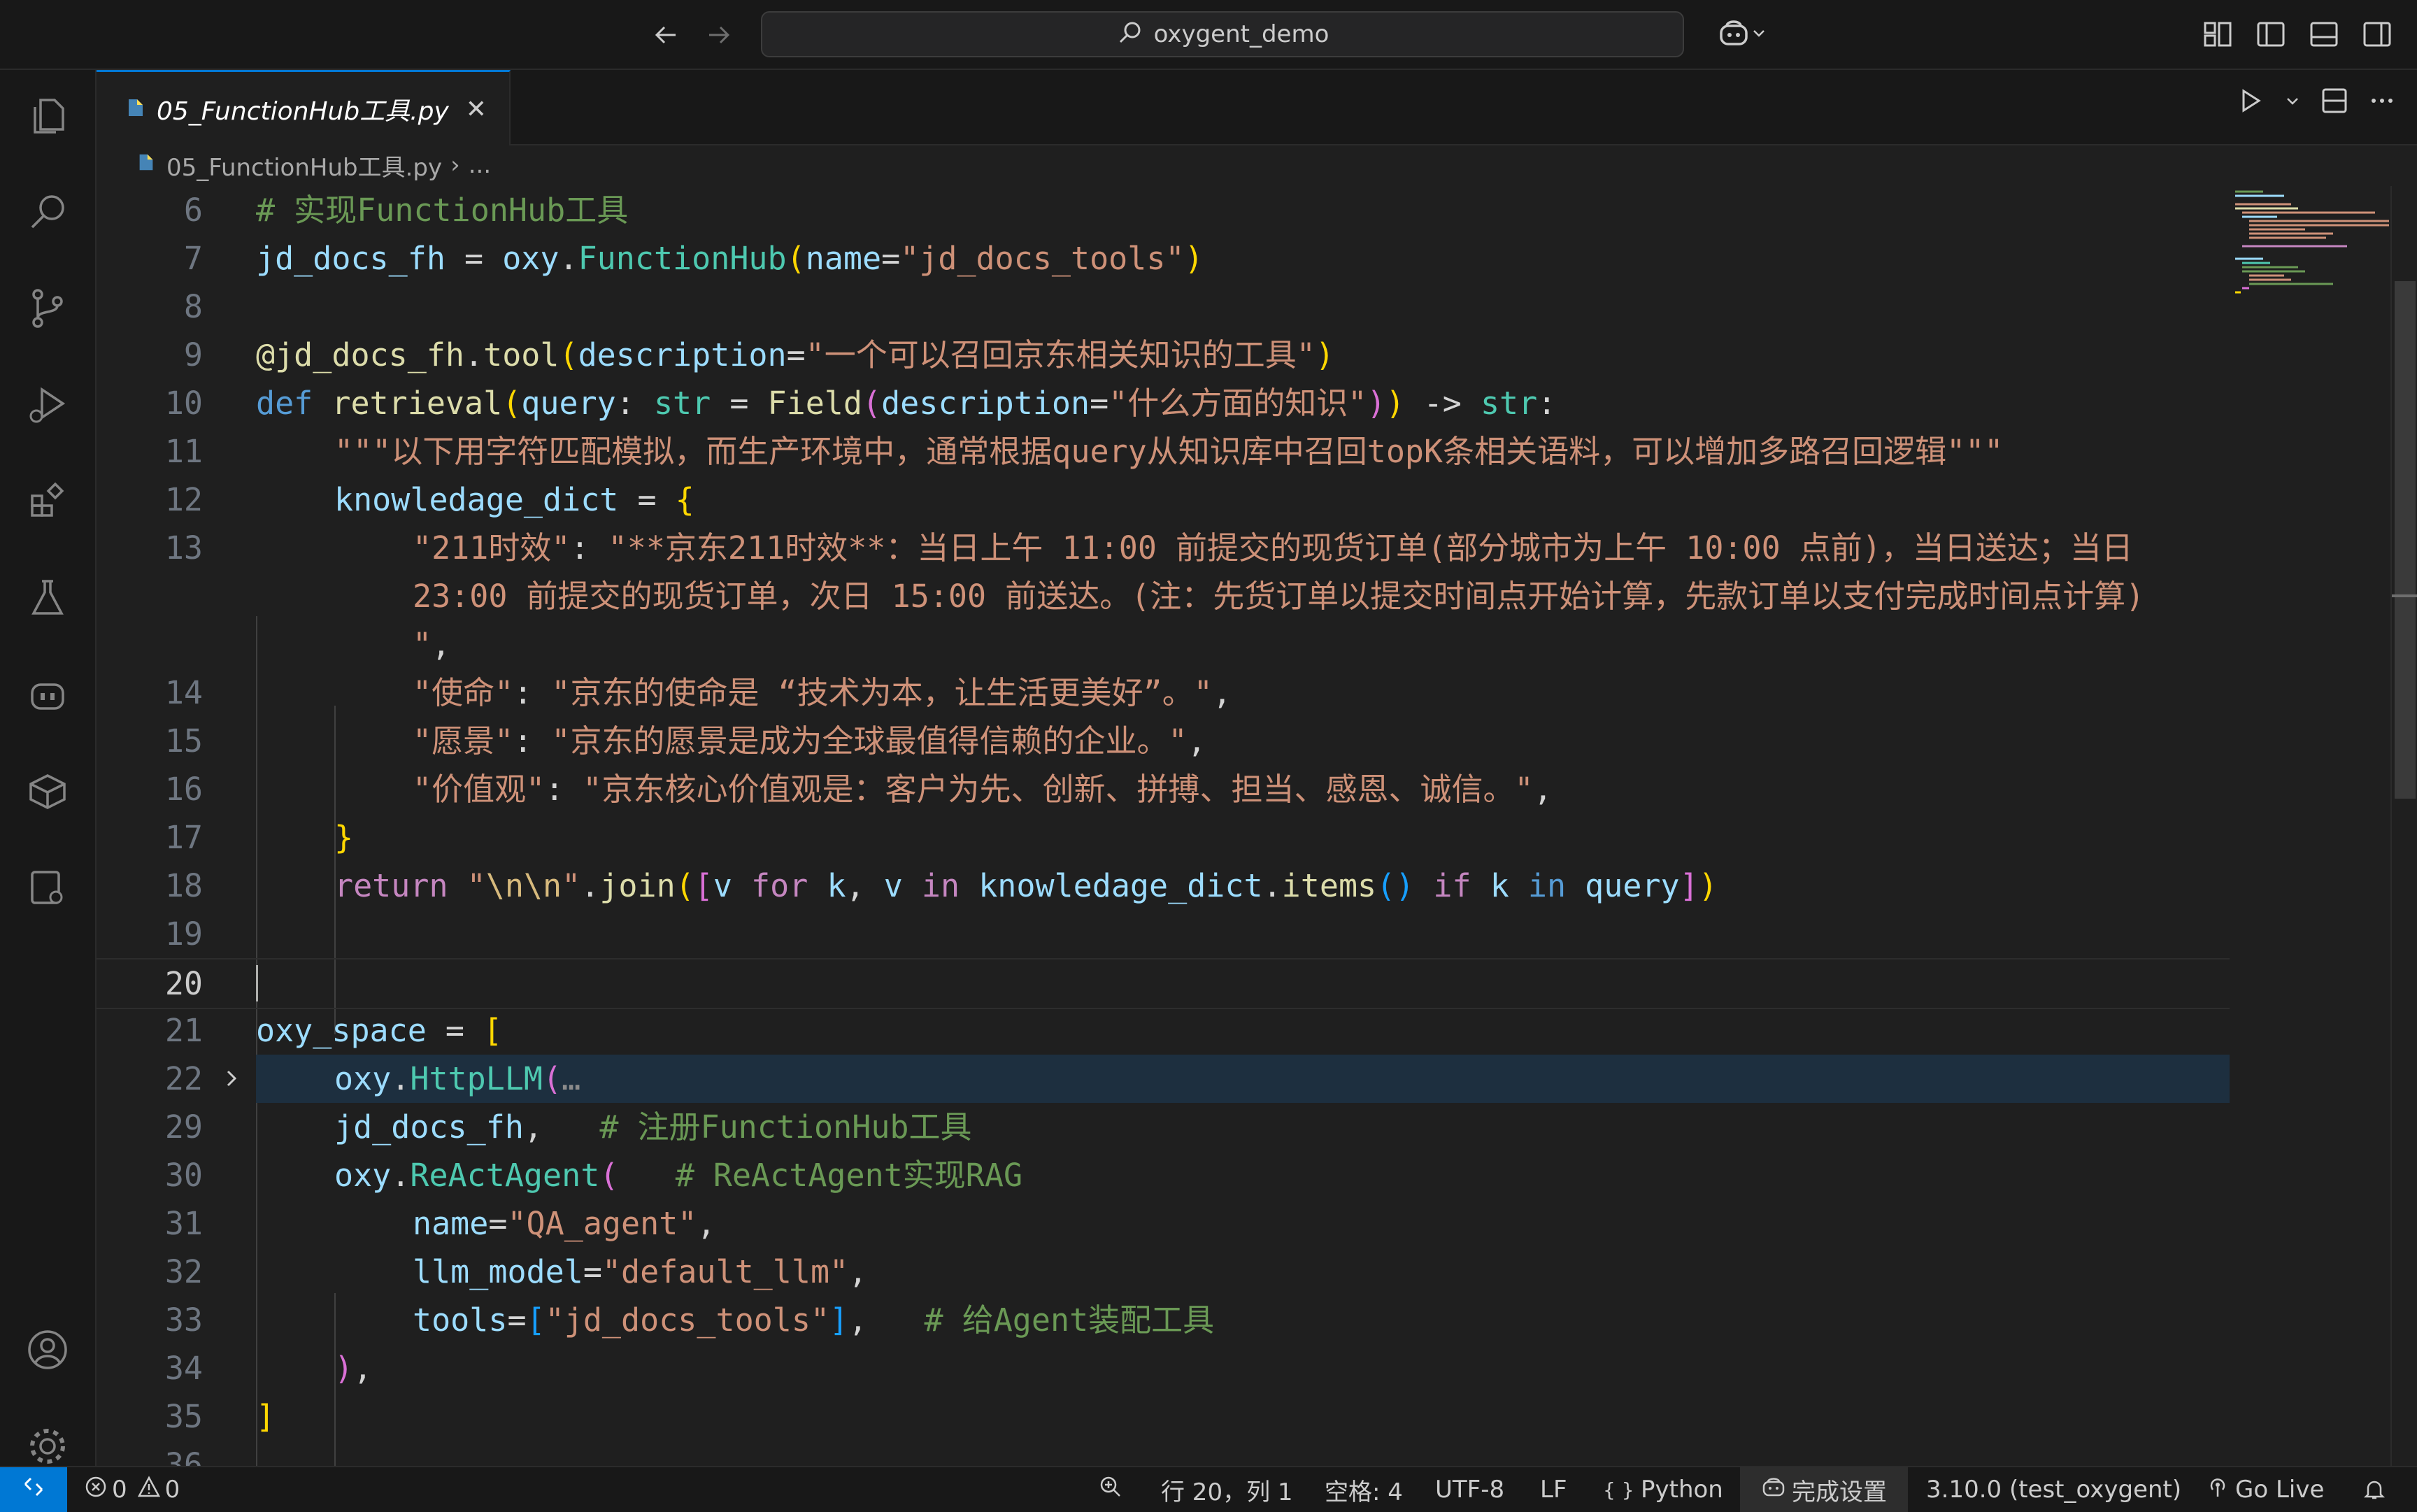 This screenshot has height=1512, width=2417. I want to click on code-line: 17}, so click(259, 837).